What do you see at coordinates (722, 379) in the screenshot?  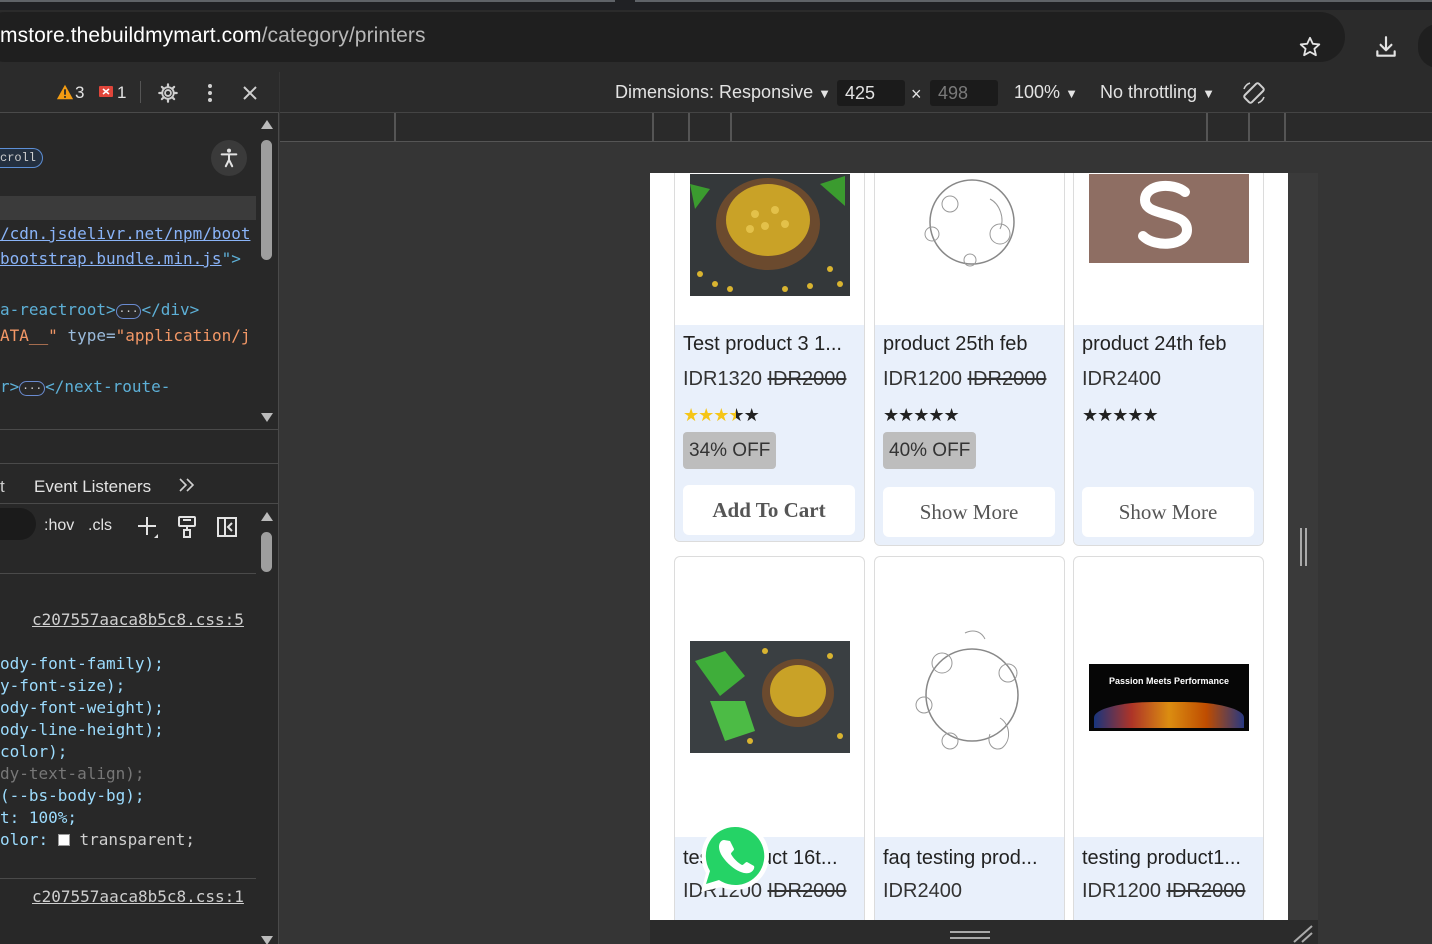 I see `price-current: IDR1320` at bounding box center [722, 379].